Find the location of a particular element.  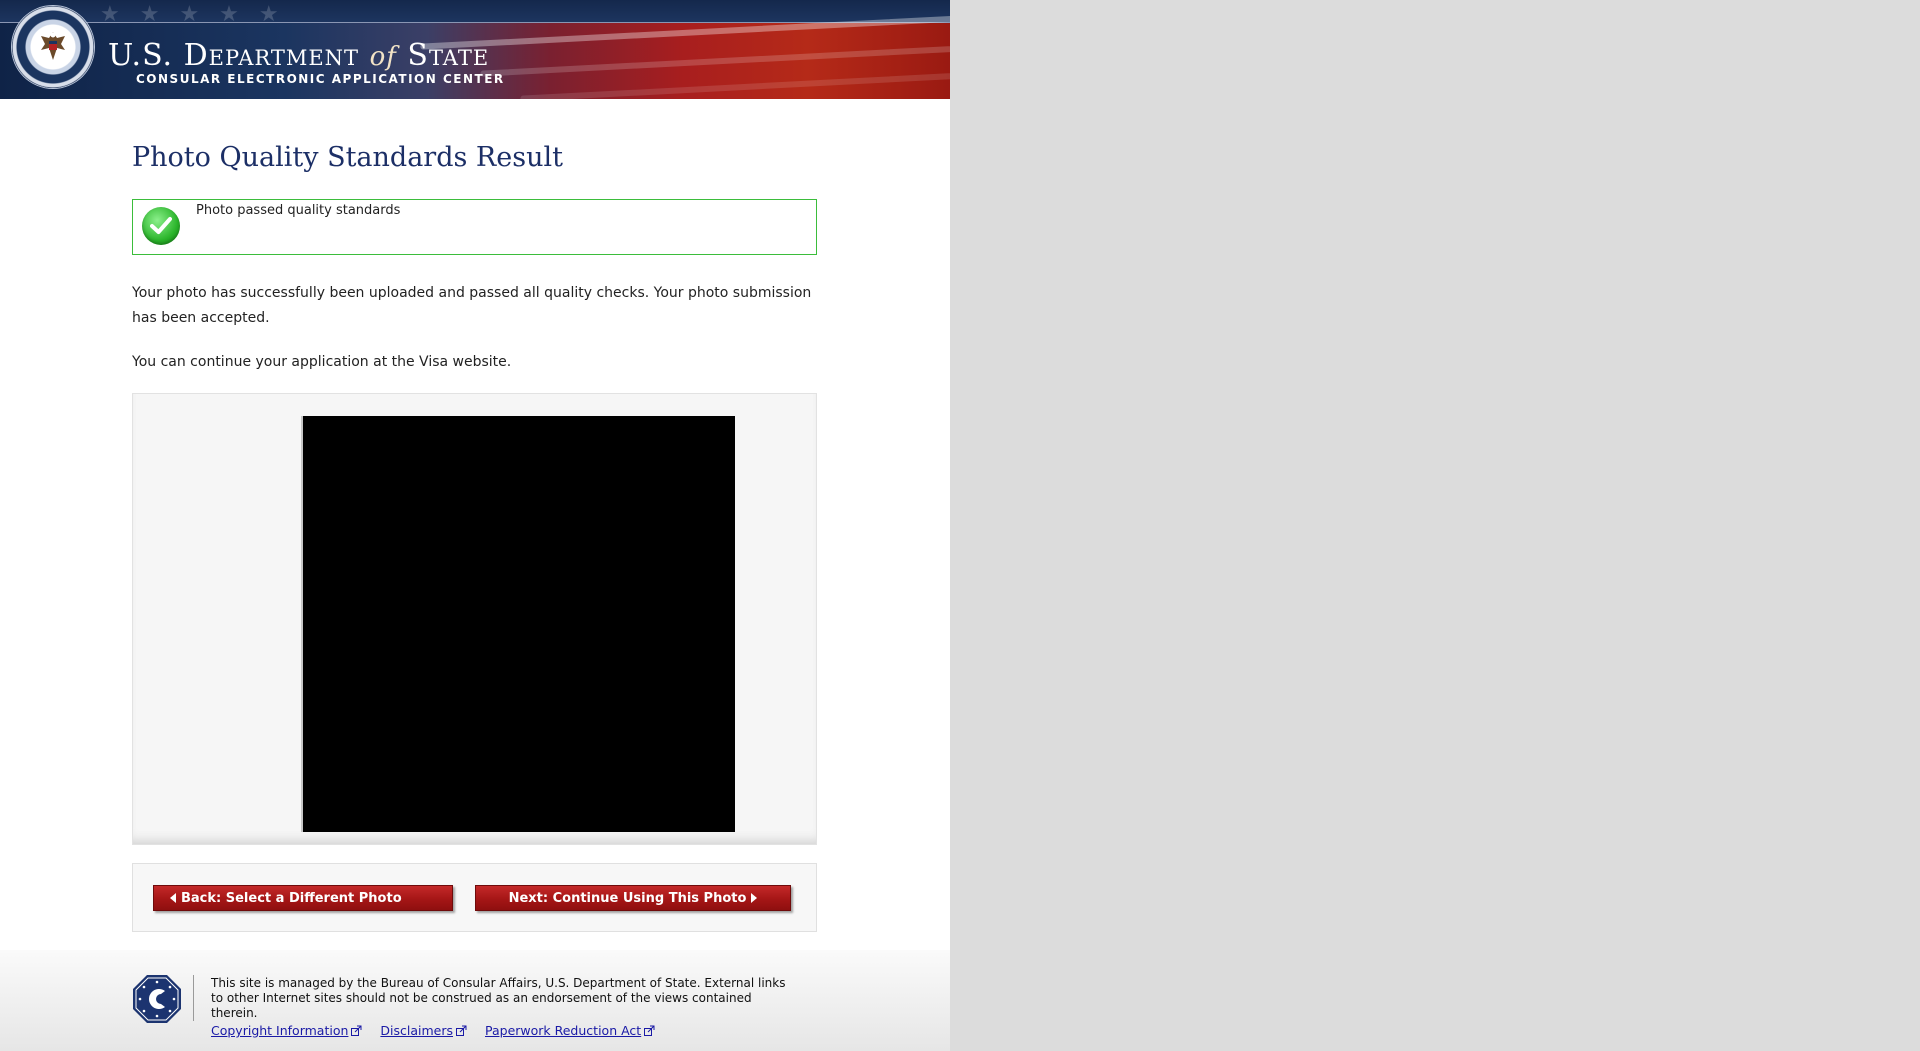

back-button: Back: Select a Different Photo is located at coordinates (303, 898).